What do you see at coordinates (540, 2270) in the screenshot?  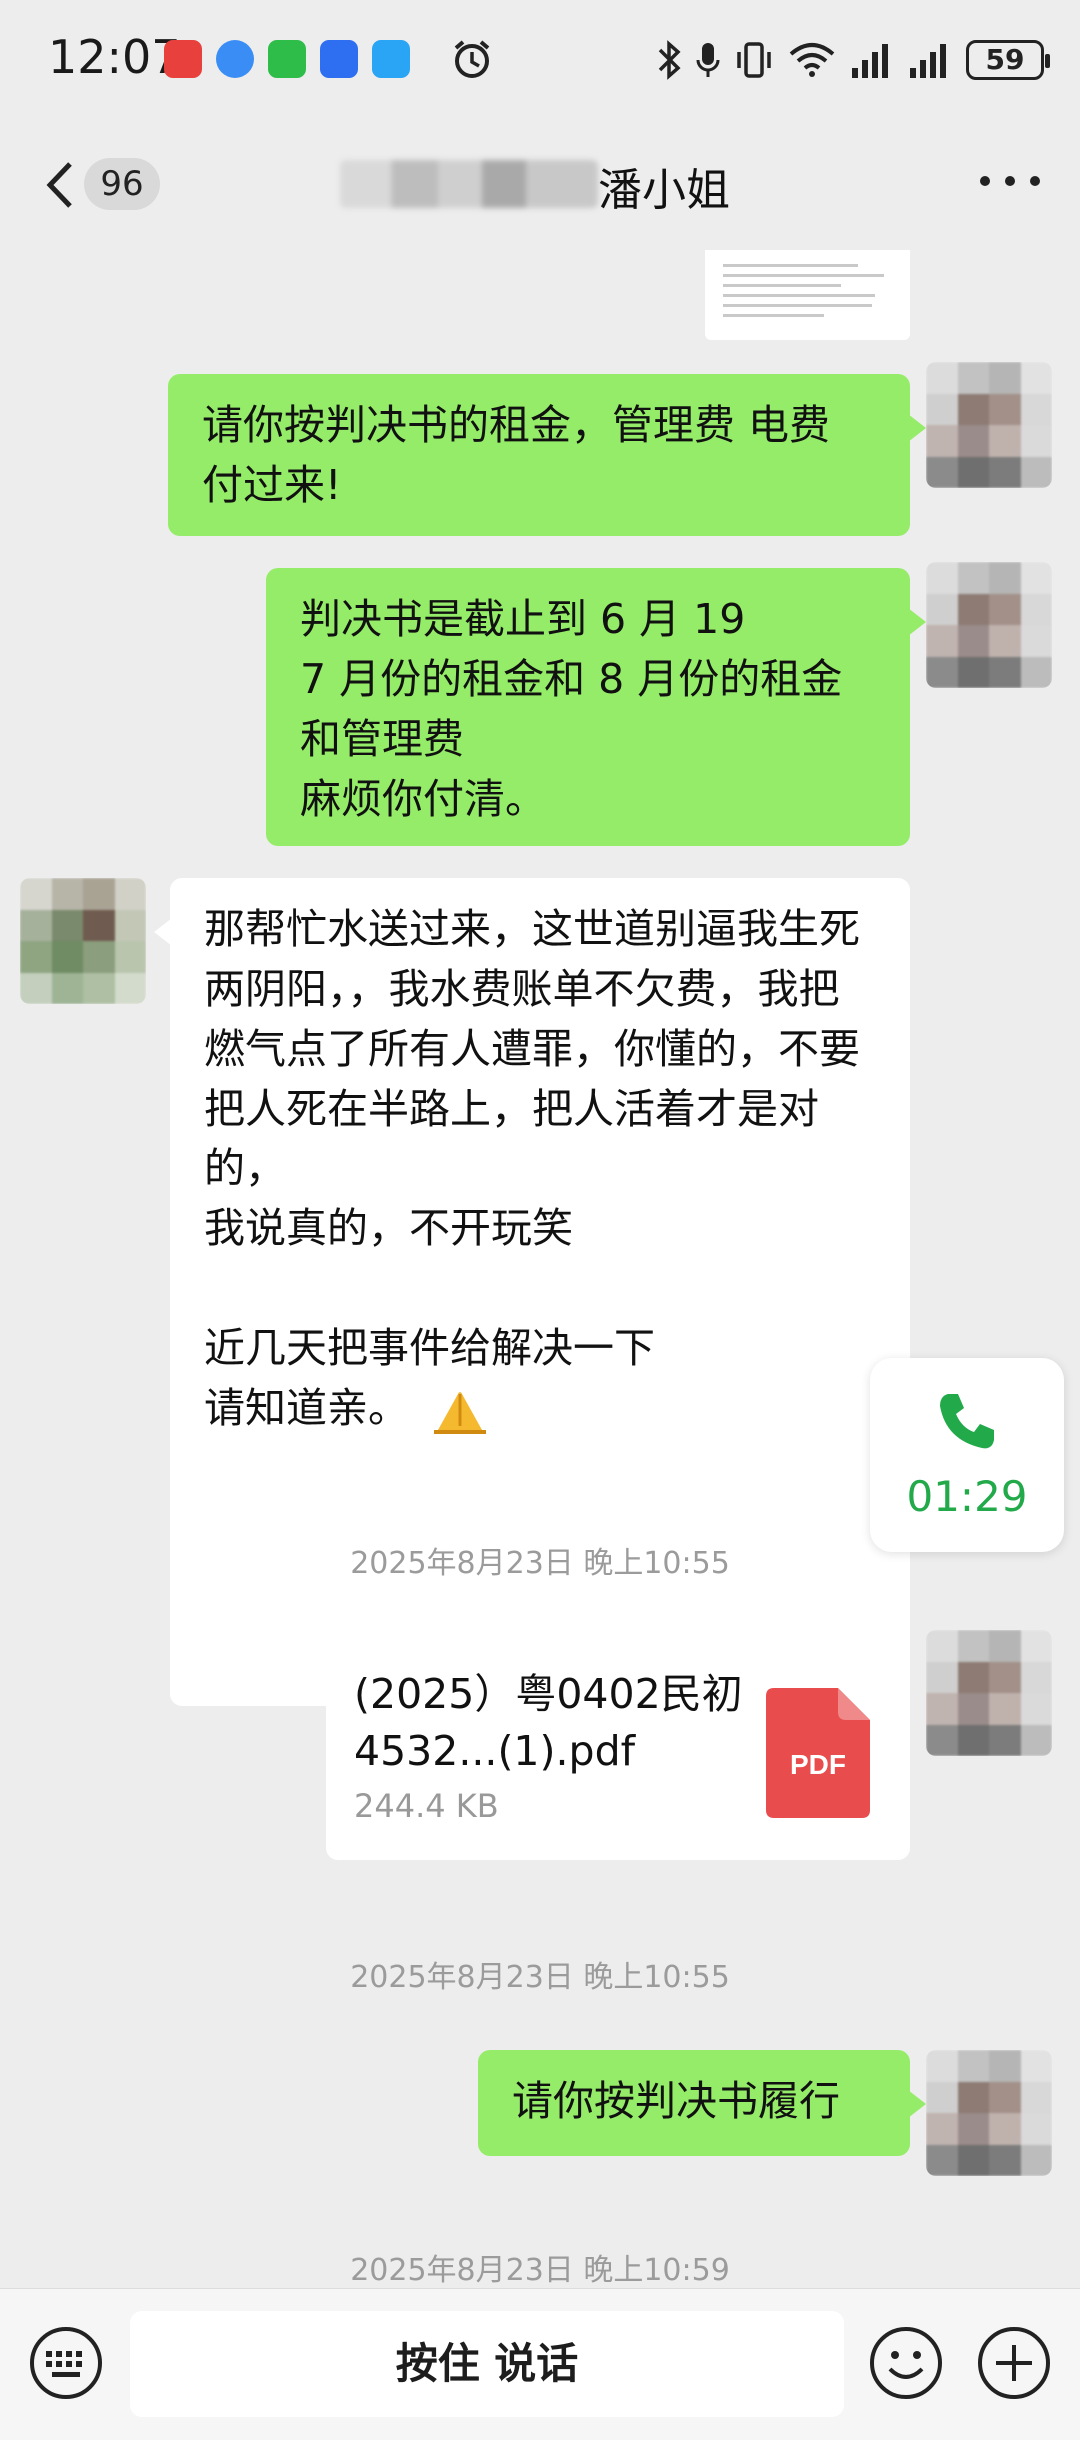 I see `message-timestamp: 2025年8月23日 晚上10:59` at bounding box center [540, 2270].